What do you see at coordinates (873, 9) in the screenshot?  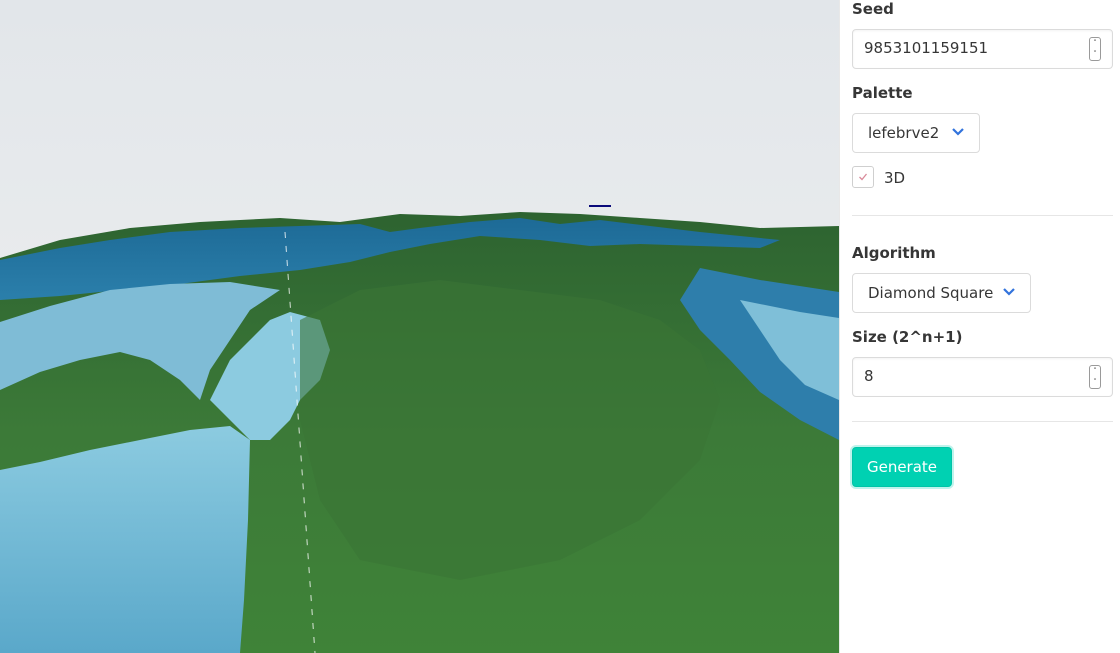 I see `seed-label: Seed` at bounding box center [873, 9].